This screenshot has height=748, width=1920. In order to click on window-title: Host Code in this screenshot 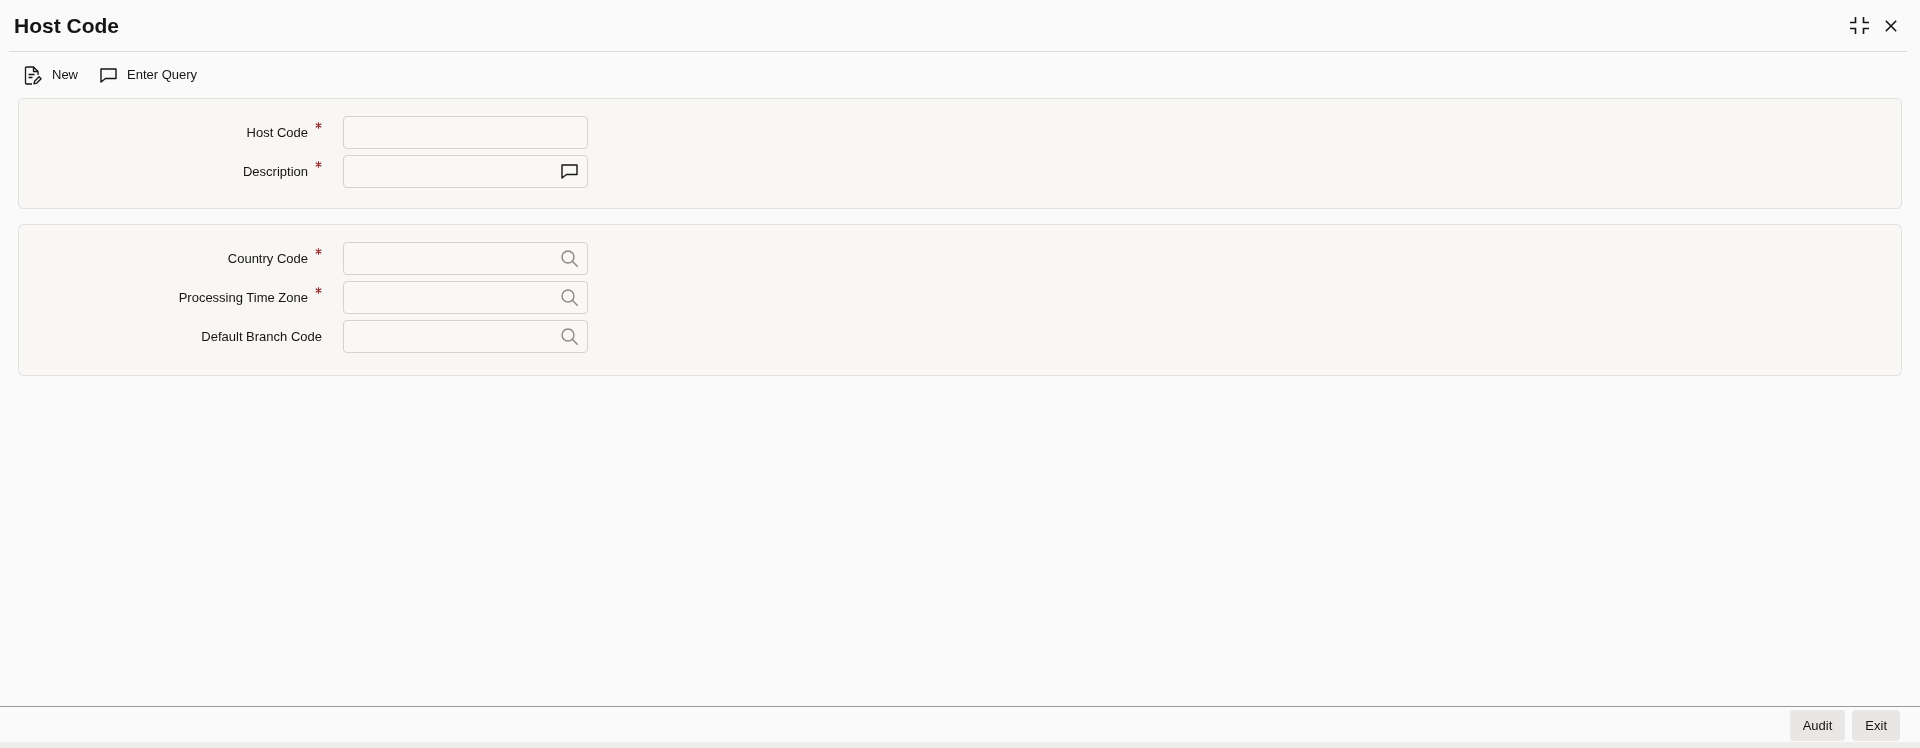, I will do `click(66, 25)`.